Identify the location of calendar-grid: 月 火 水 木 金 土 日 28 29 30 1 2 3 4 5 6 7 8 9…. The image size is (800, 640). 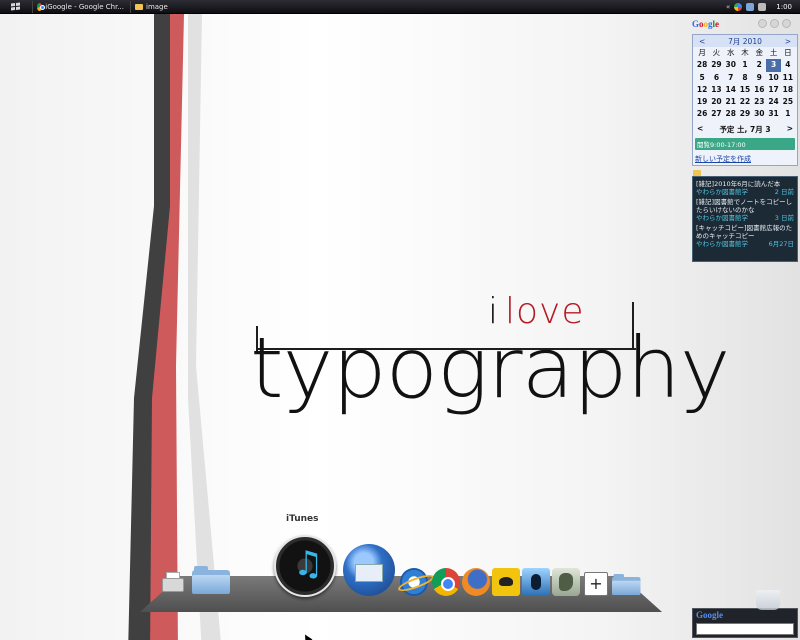
(745, 84).